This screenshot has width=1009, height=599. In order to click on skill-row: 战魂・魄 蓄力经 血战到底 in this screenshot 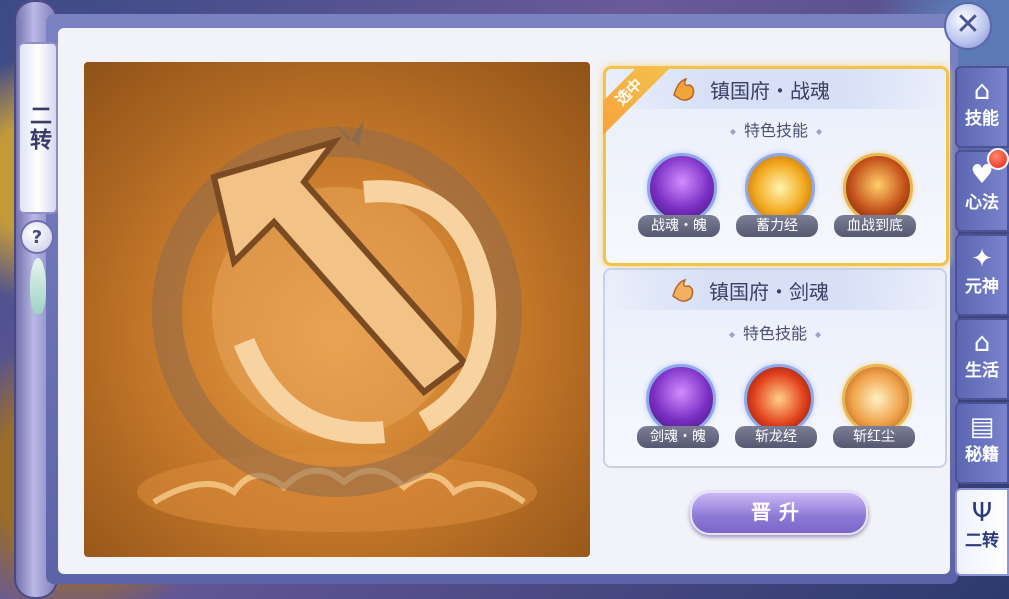, I will do `click(776, 203)`.